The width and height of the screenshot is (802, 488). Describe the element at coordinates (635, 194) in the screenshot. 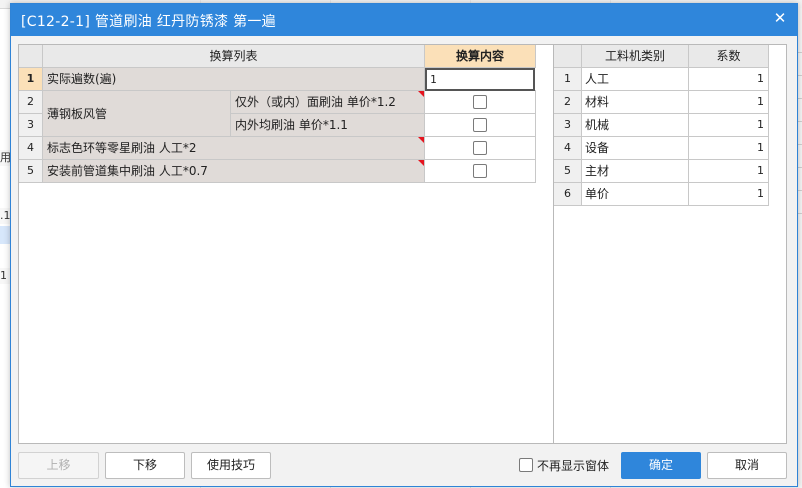

I see `resource-type-cell: 单价` at that location.